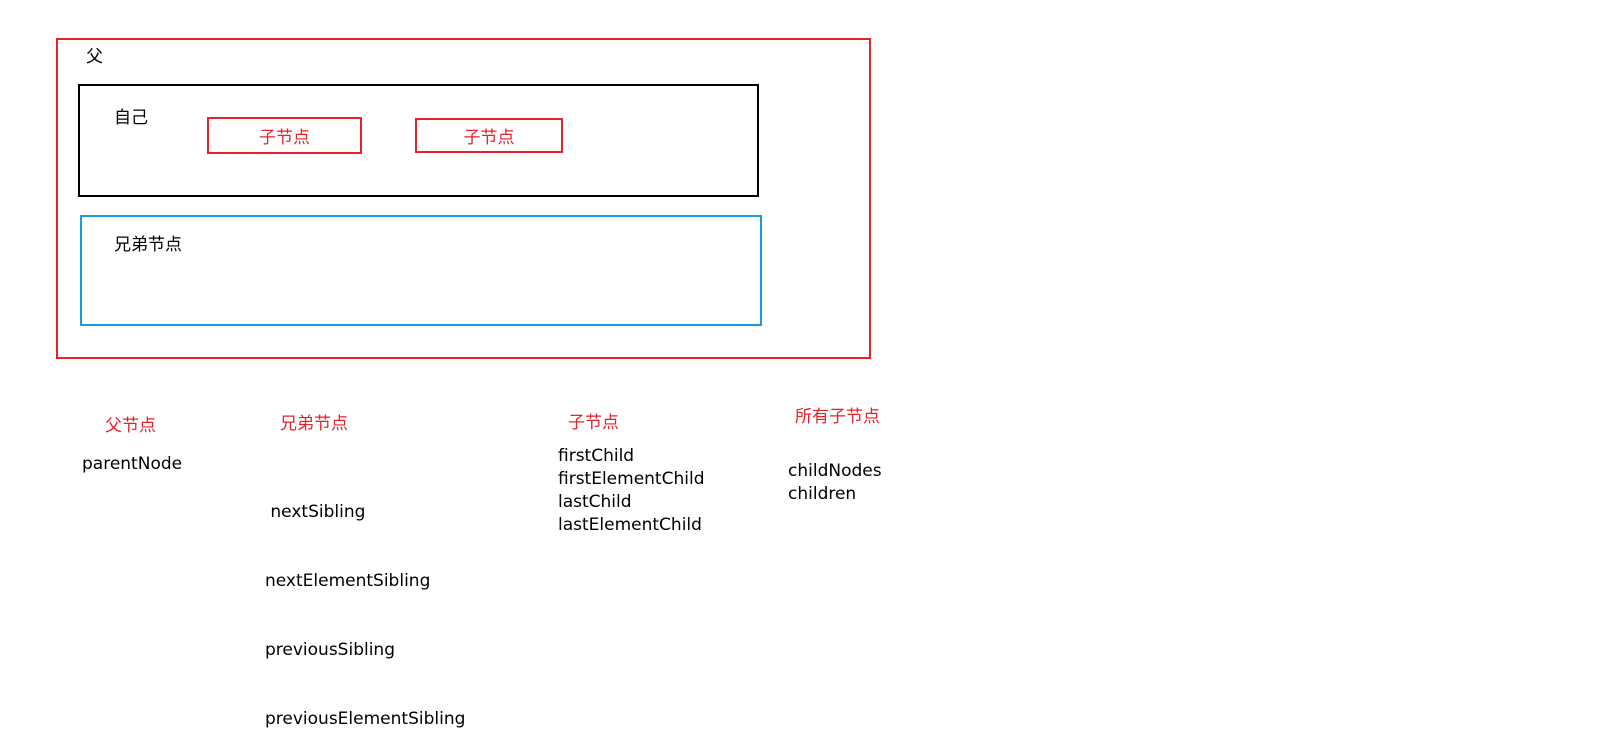  What do you see at coordinates (595, 502) in the screenshot?
I see `property-item: lastChild` at bounding box center [595, 502].